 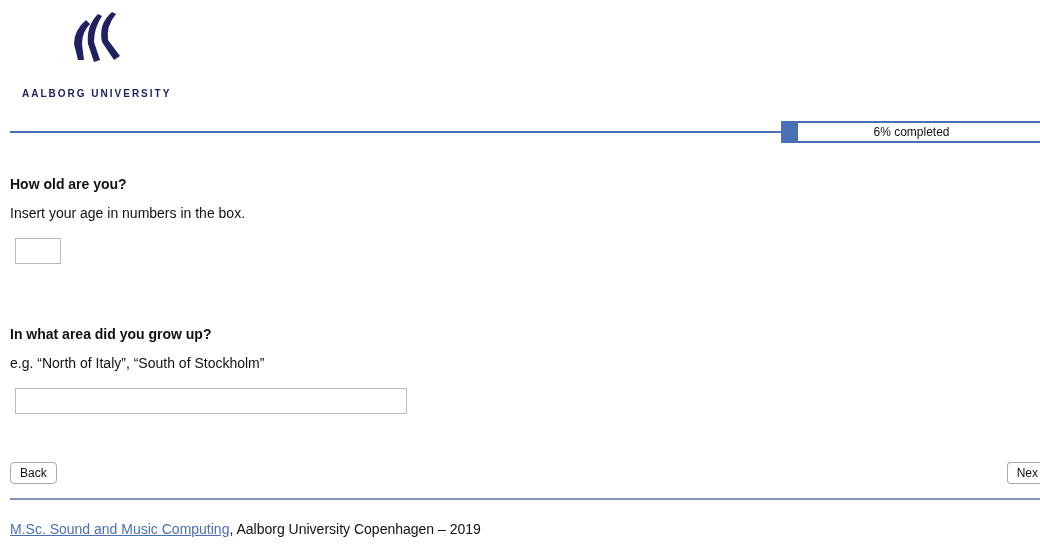 What do you see at coordinates (128, 213) in the screenshot?
I see `question-hint: Insert your age in numbers in the box.` at bounding box center [128, 213].